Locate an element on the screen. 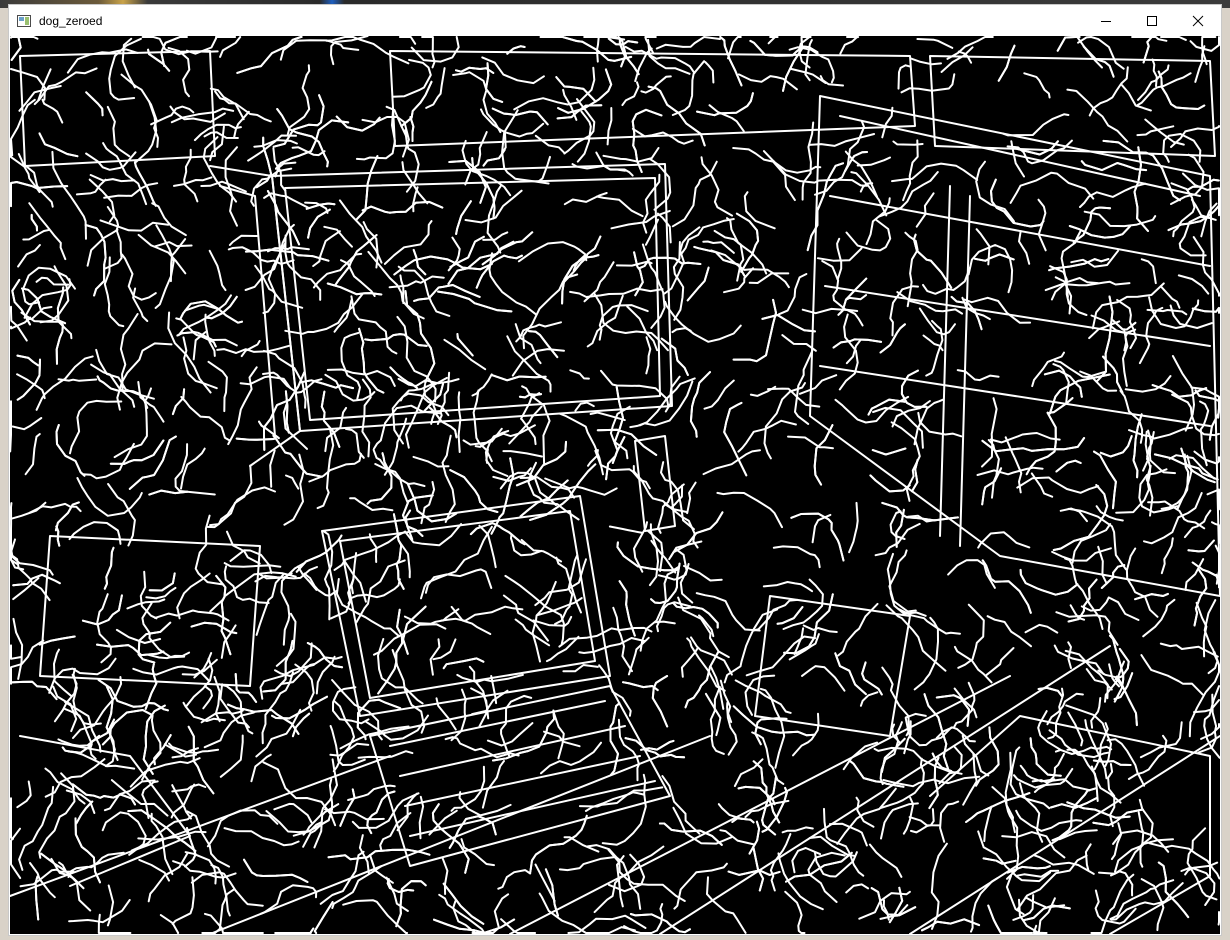 The height and width of the screenshot is (940, 1230). minimize-icon is located at coordinates (1106, 21).